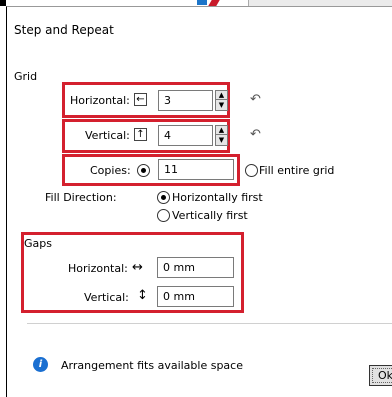 This screenshot has height=397, width=392. I want to click on gaps-horizontal-input: 0 mm, so click(195, 267).